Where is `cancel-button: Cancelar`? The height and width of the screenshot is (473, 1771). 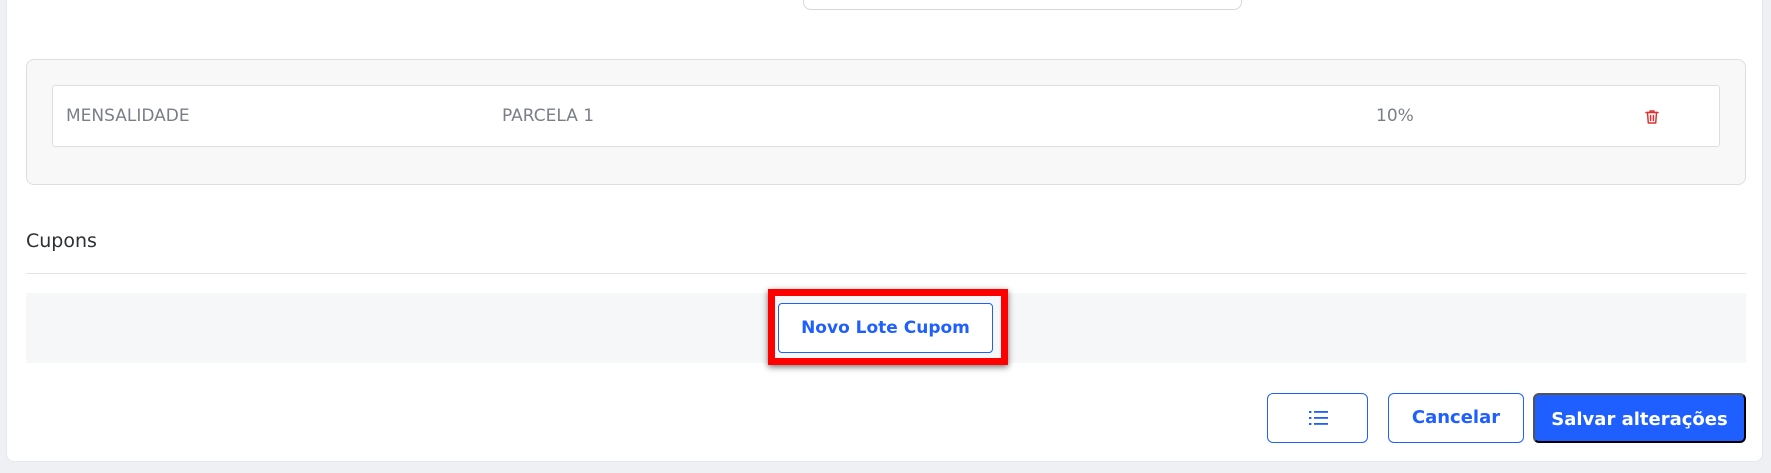
cancel-button: Cancelar is located at coordinates (1456, 418).